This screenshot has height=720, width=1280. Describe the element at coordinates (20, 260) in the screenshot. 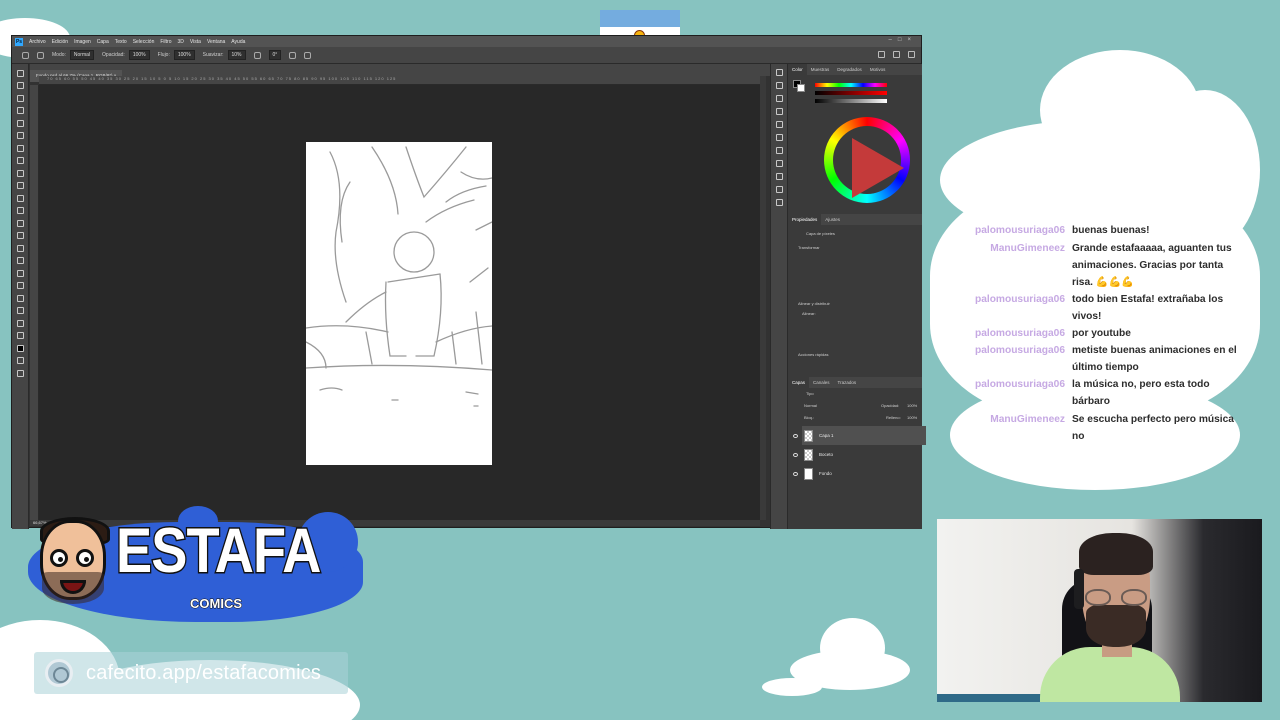

I see `pen-tool-icon` at that location.